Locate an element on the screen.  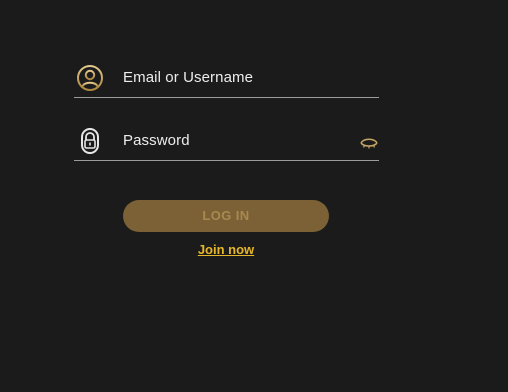
eye-closed-icon is located at coordinates (369, 143).